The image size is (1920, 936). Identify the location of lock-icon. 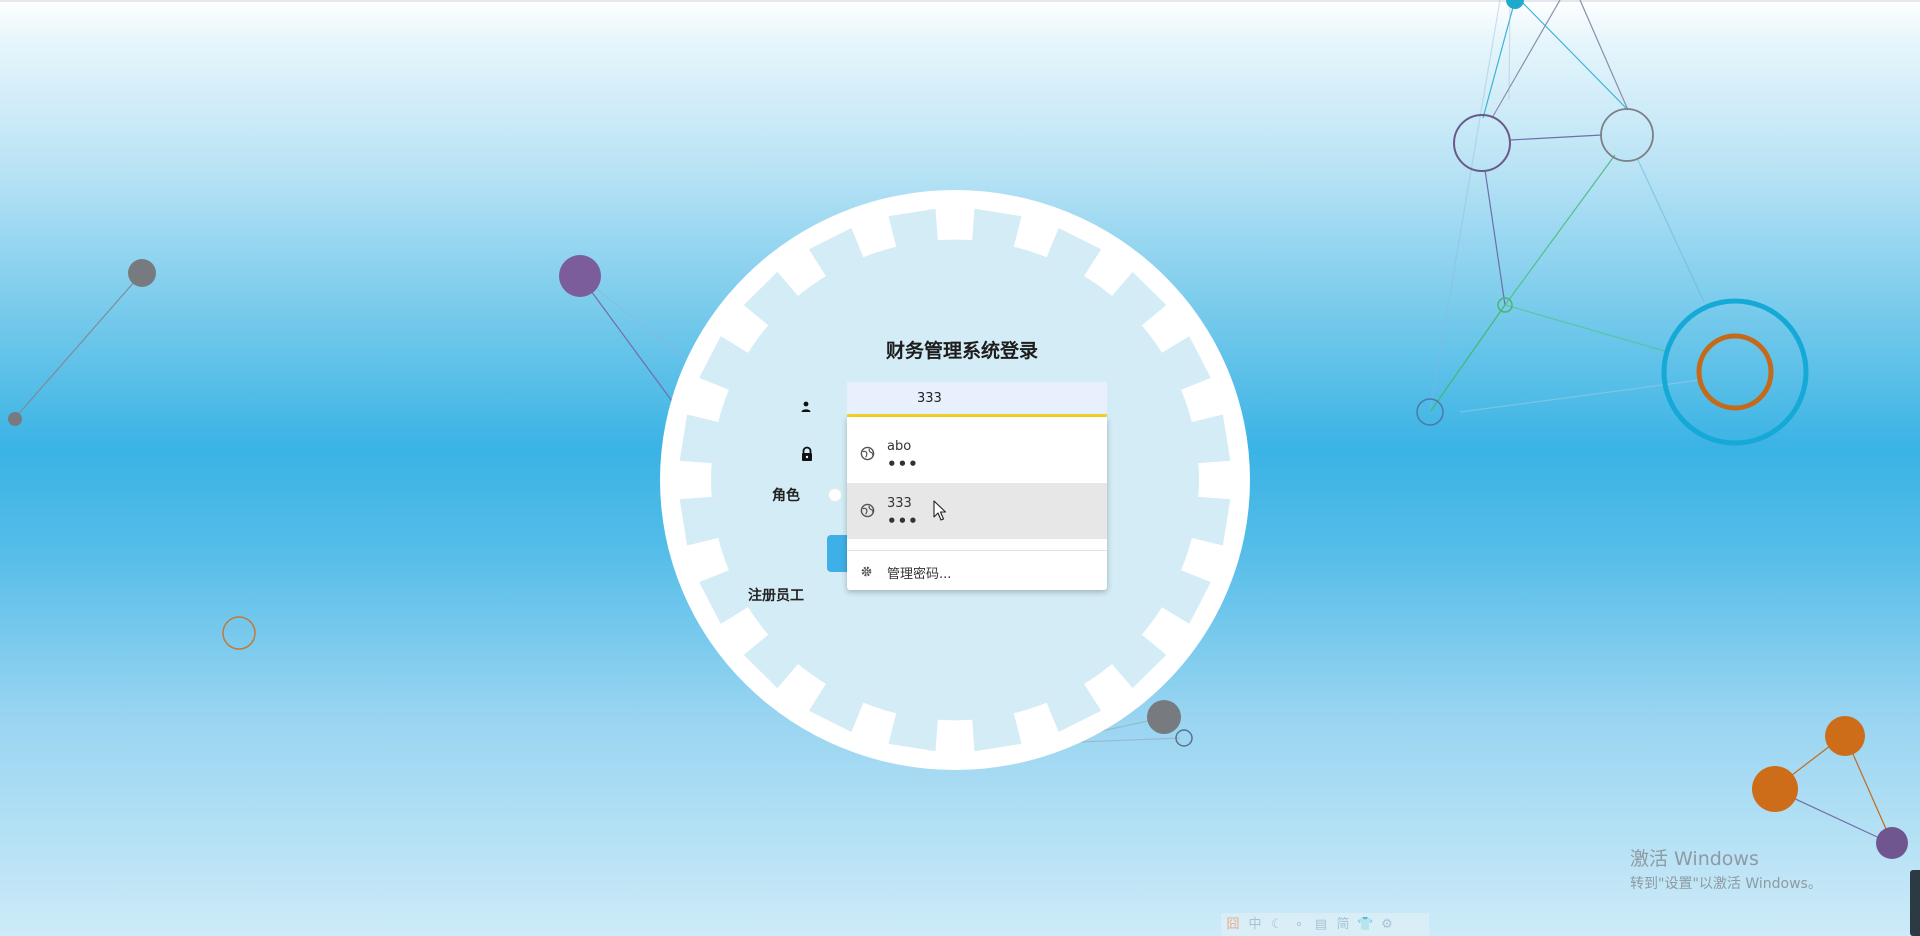
(807, 453).